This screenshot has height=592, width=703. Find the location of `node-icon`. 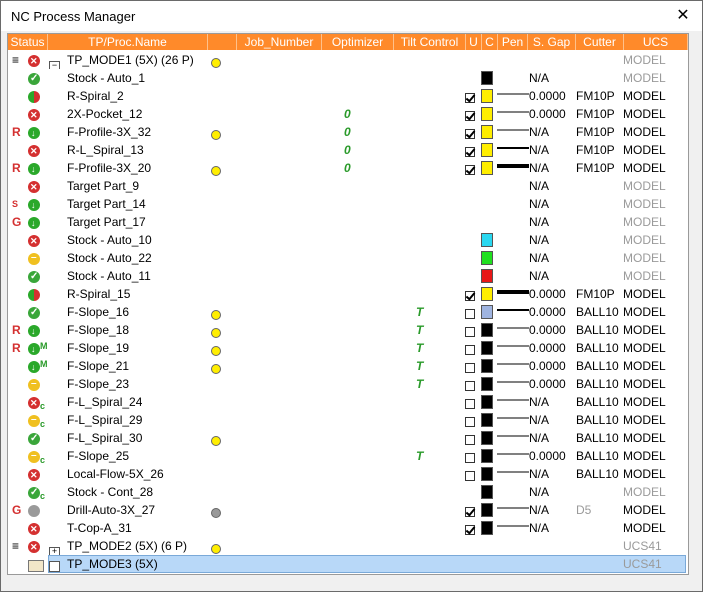

node-icon is located at coordinates (54, 566).